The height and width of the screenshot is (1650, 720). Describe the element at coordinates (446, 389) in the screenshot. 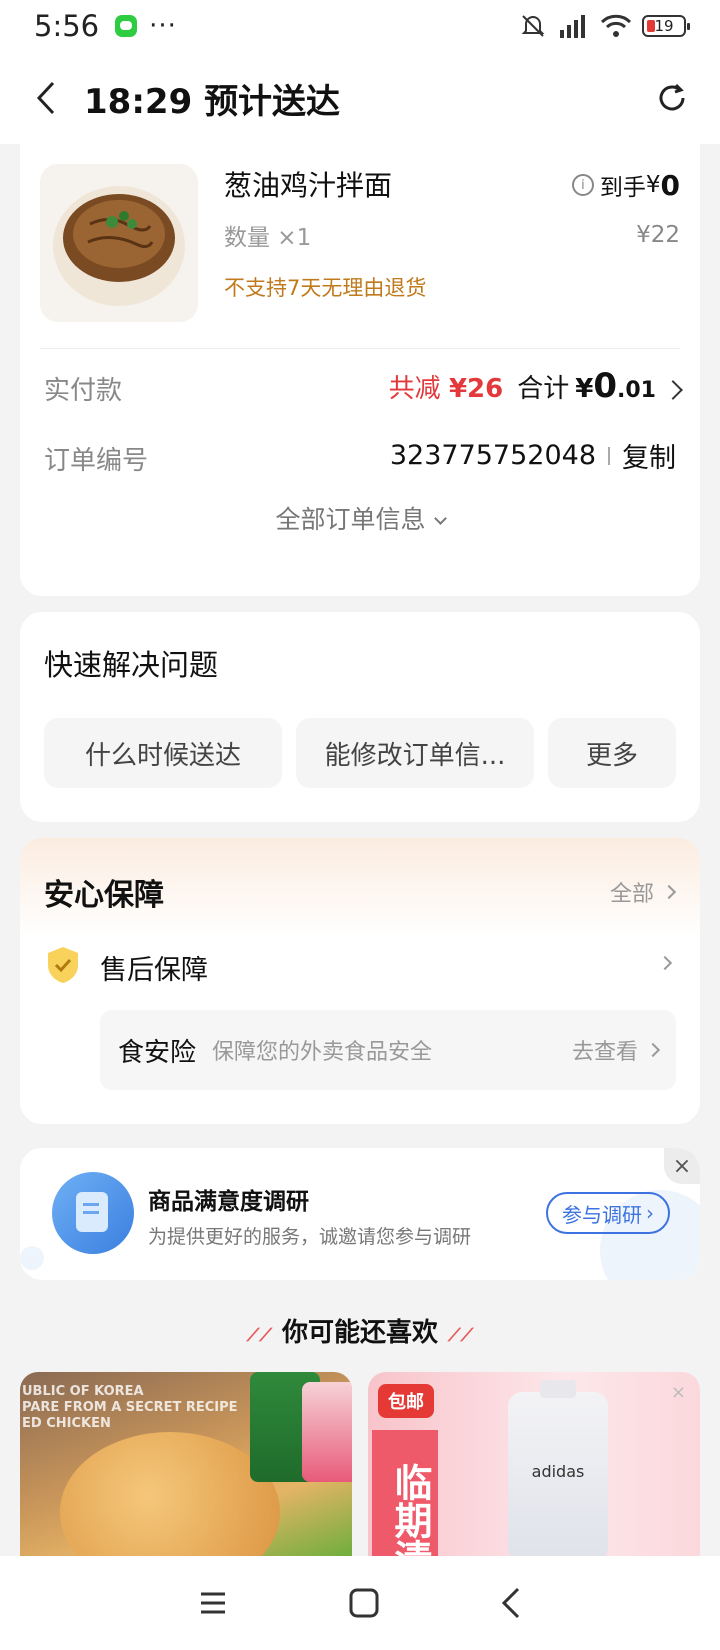

I see `discount-amount: 共减 ¥26` at that location.